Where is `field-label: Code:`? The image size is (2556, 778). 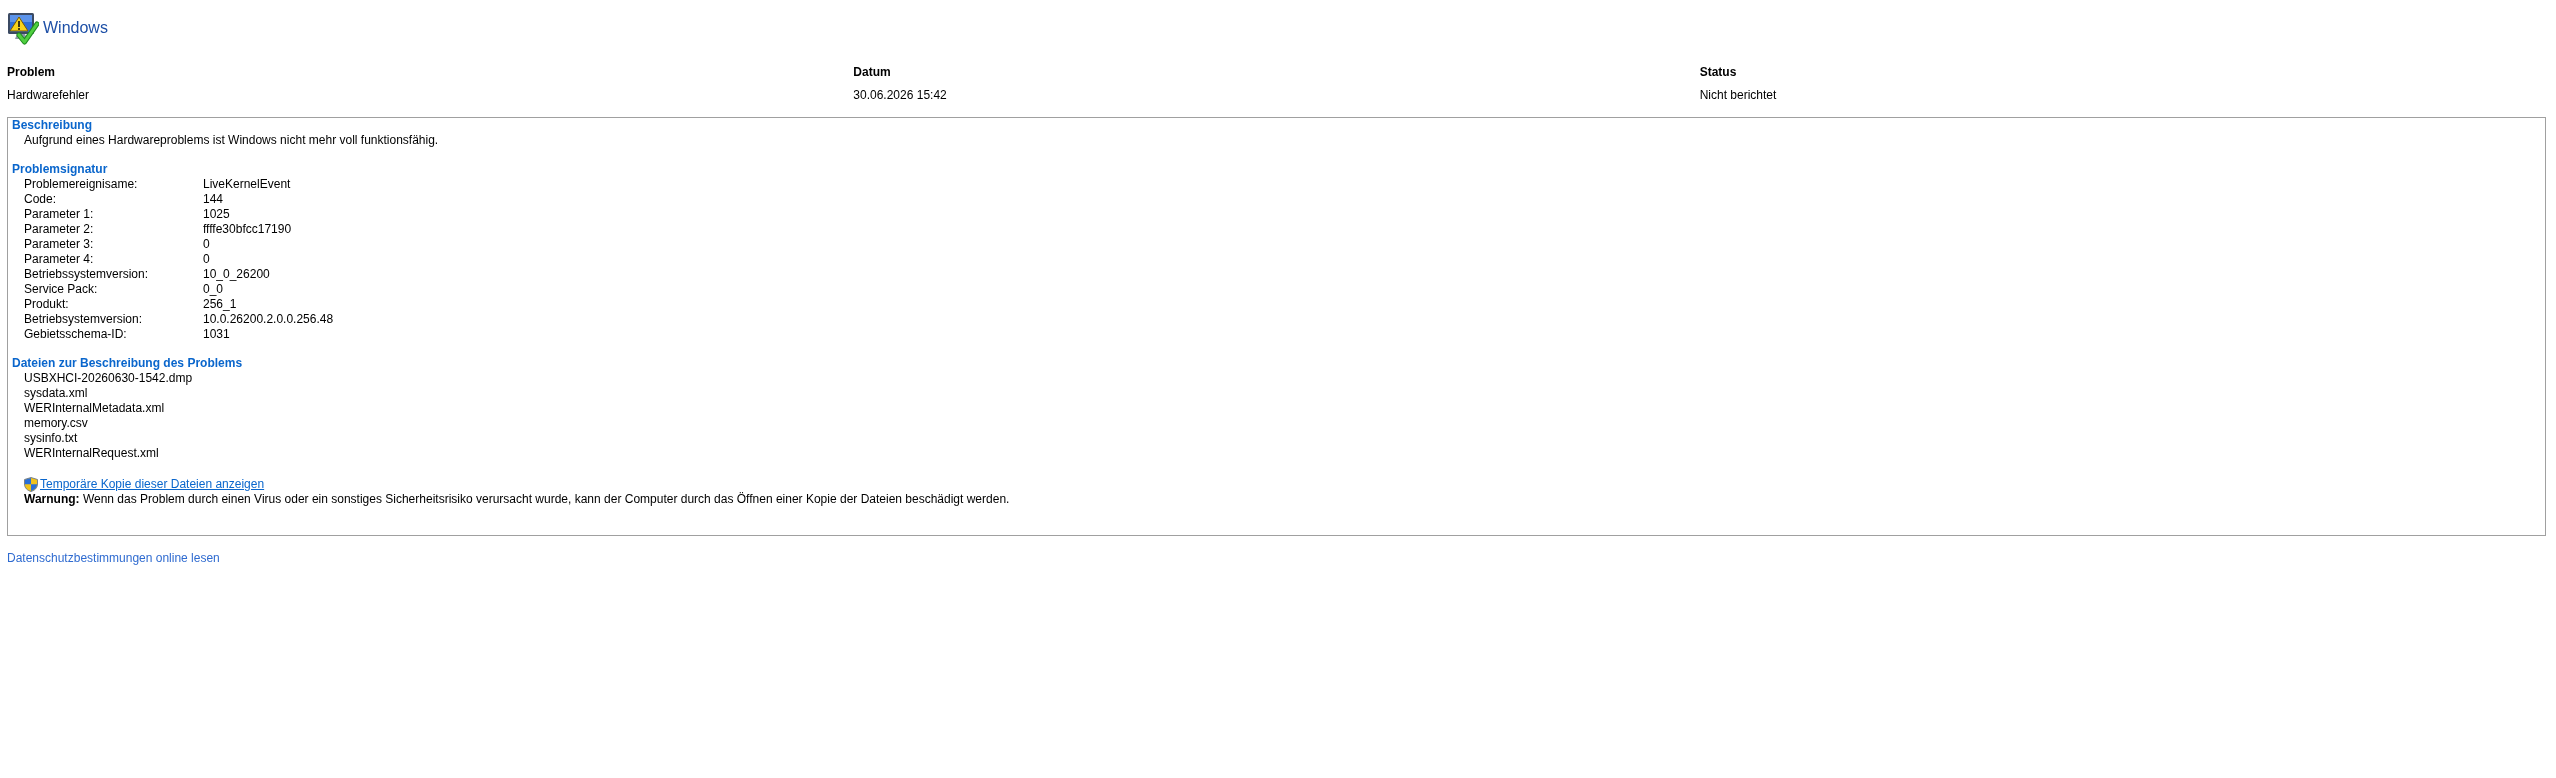 field-label: Code: is located at coordinates (40, 199).